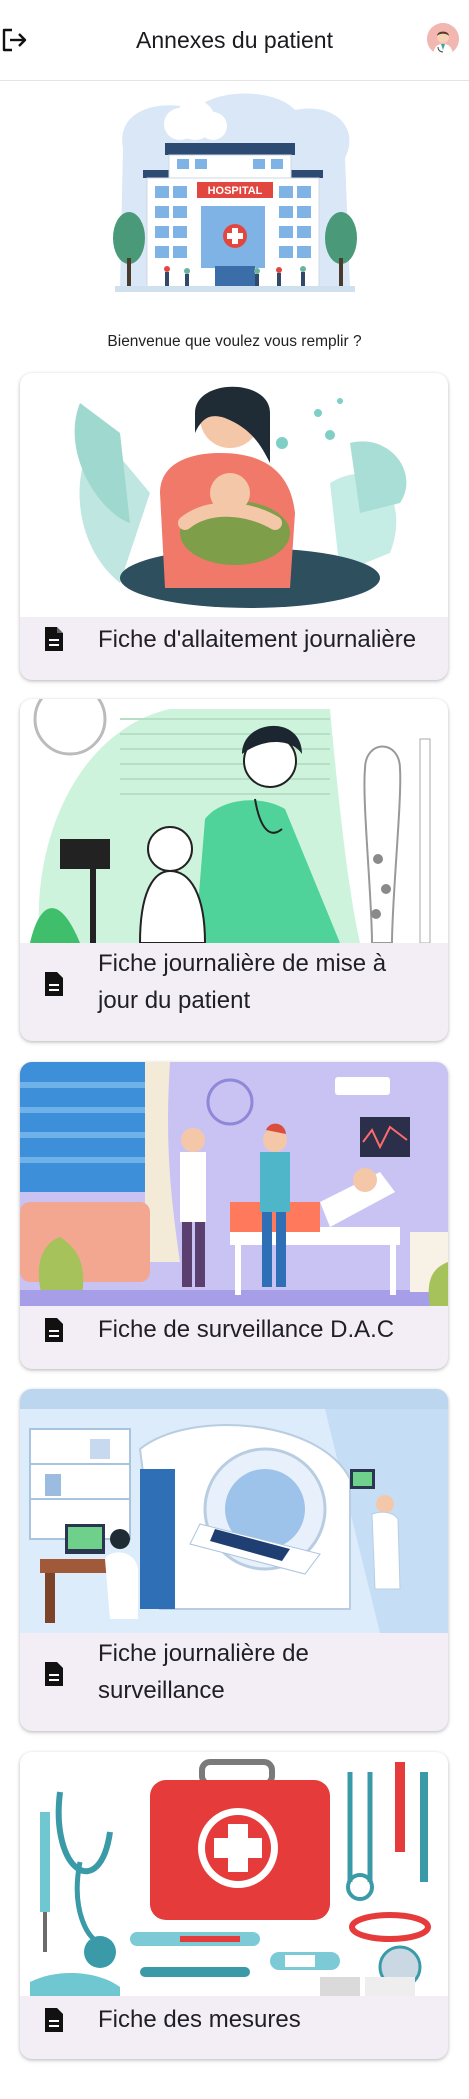  What do you see at coordinates (234, 1511) in the screenshot?
I see `mri-scanner-illustration` at bounding box center [234, 1511].